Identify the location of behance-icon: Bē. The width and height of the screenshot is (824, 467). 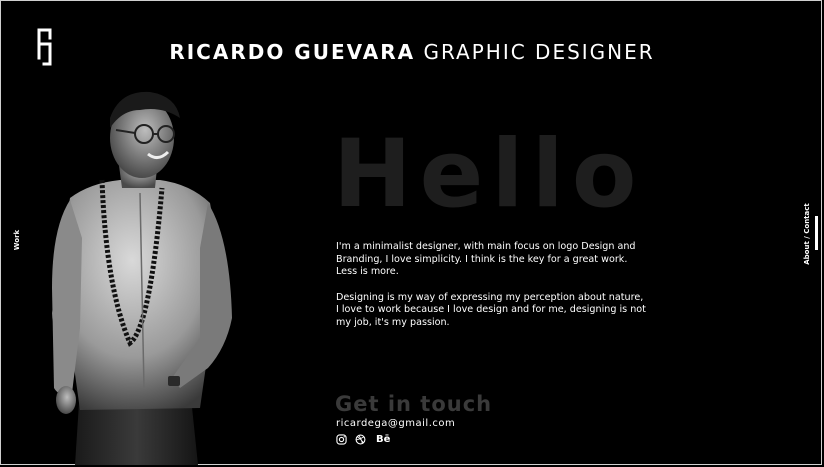
(383, 439).